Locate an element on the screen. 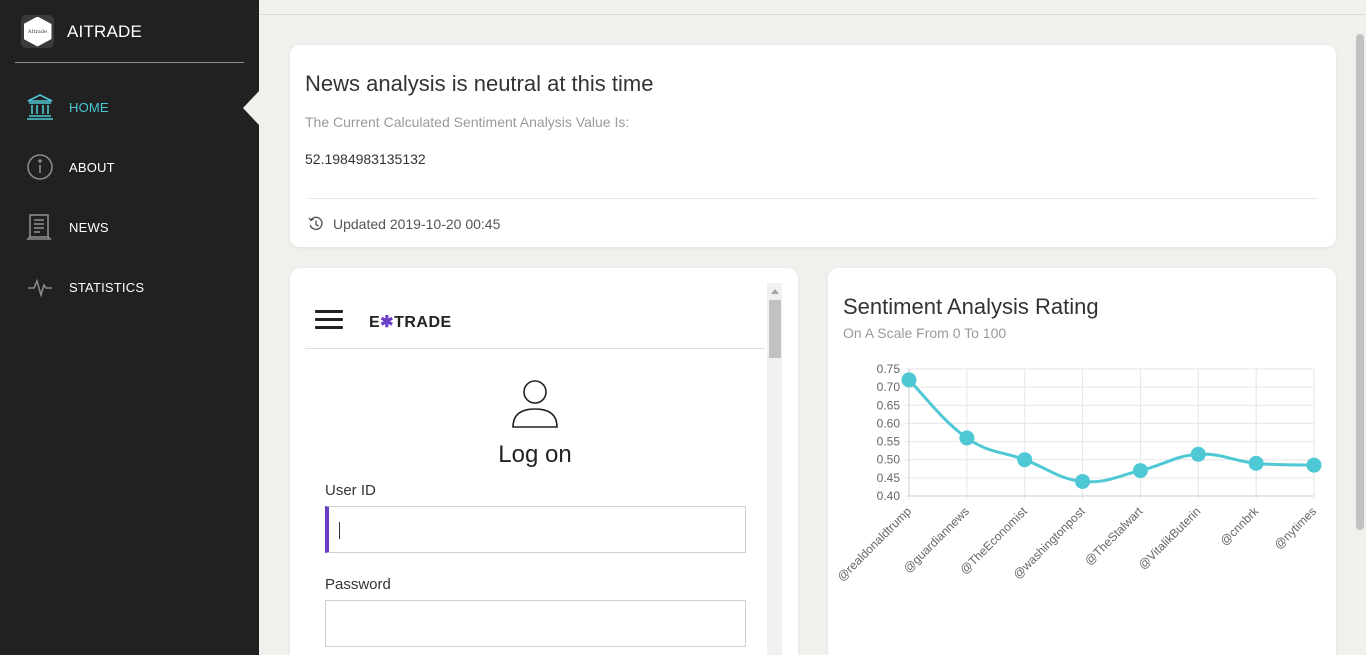  y-tick-label: 0.40 is located at coordinates (889, 496).